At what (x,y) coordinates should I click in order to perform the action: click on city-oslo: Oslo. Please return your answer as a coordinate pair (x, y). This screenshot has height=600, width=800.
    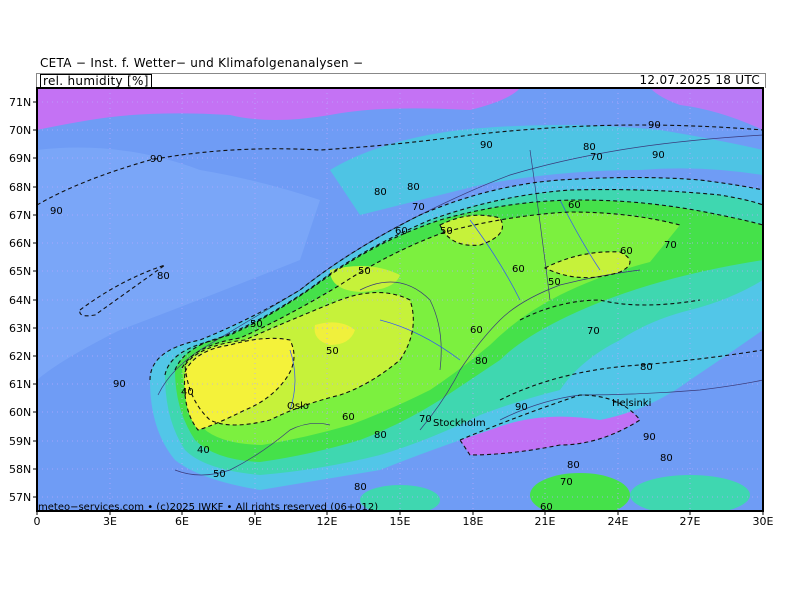
    Looking at the image, I should click on (298, 406).